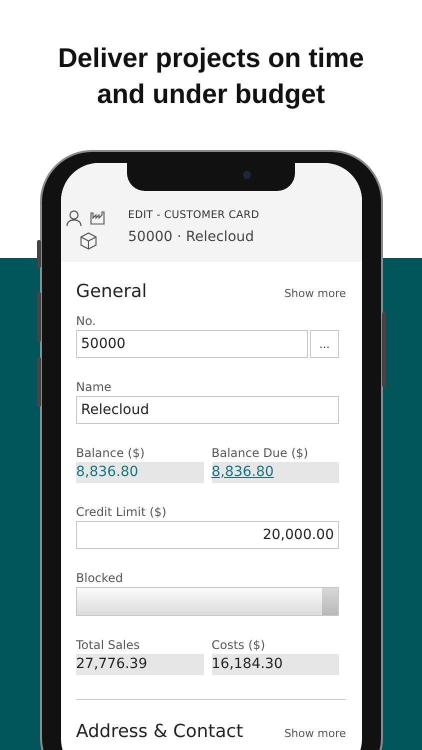 The height and width of the screenshot is (750, 422). Describe the element at coordinates (192, 237) in the screenshot. I see `record-subtitle: 50000 · Relecloud` at that location.